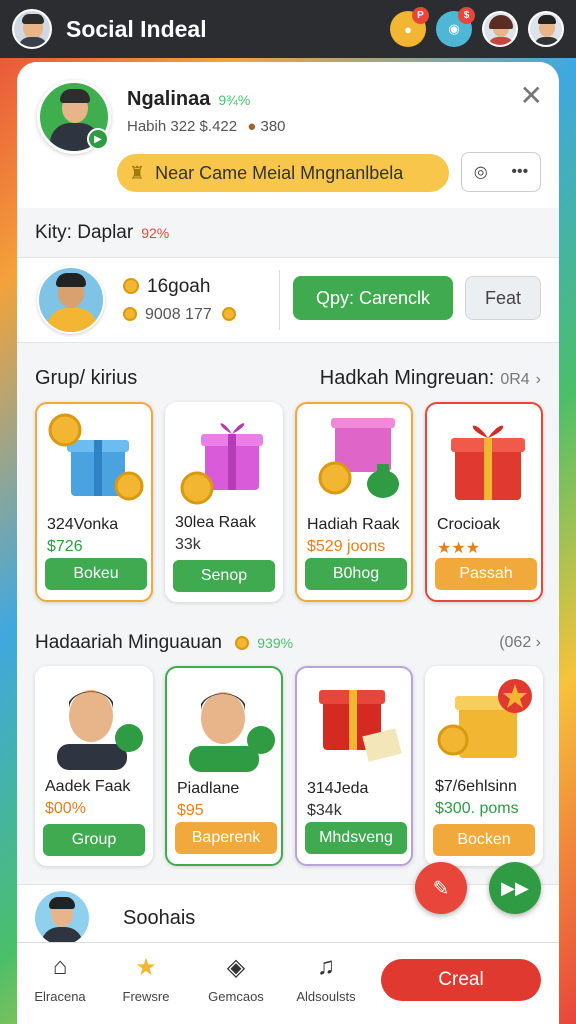 The height and width of the screenshot is (1024, 576). I want to click on near-game-banner: ♜ Near Came Meial Mngnanlbela, so click(283, 173).